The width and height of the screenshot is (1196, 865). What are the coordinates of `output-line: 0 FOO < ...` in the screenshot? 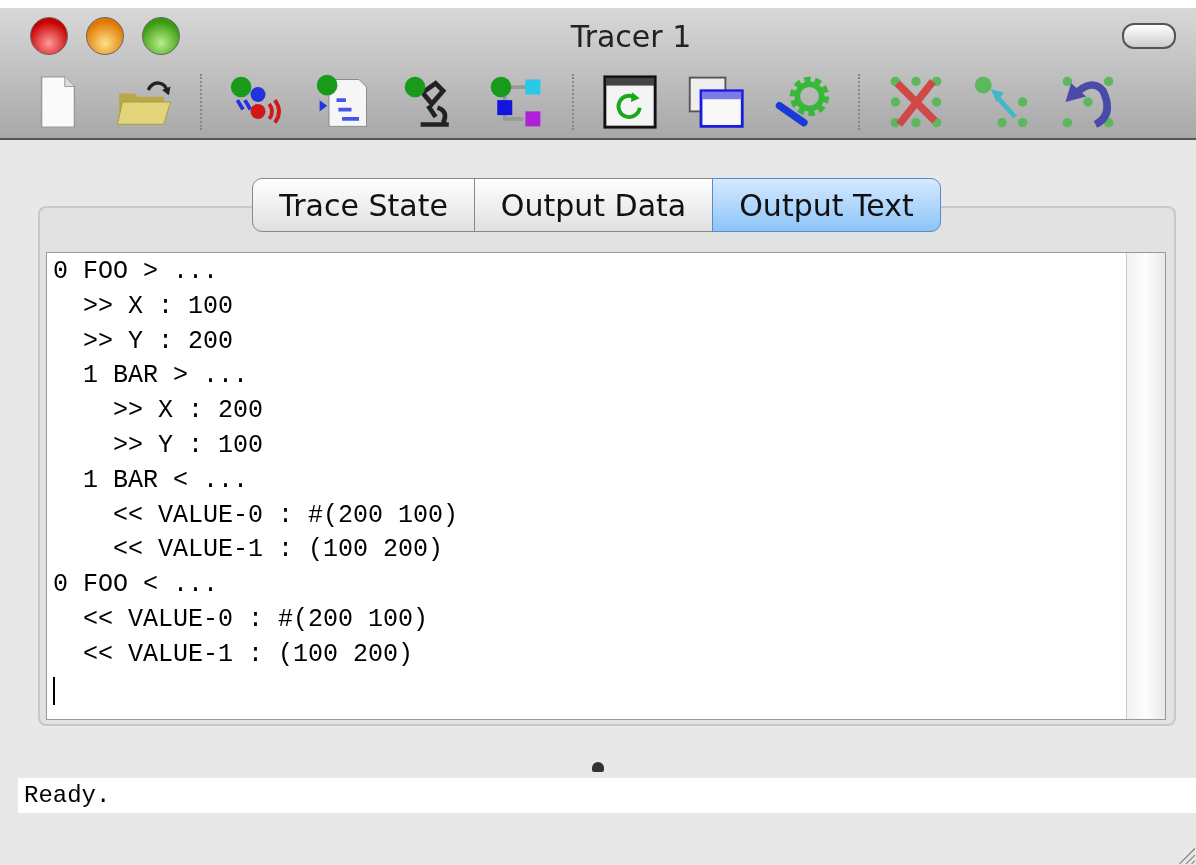 It's located at (136, 585).